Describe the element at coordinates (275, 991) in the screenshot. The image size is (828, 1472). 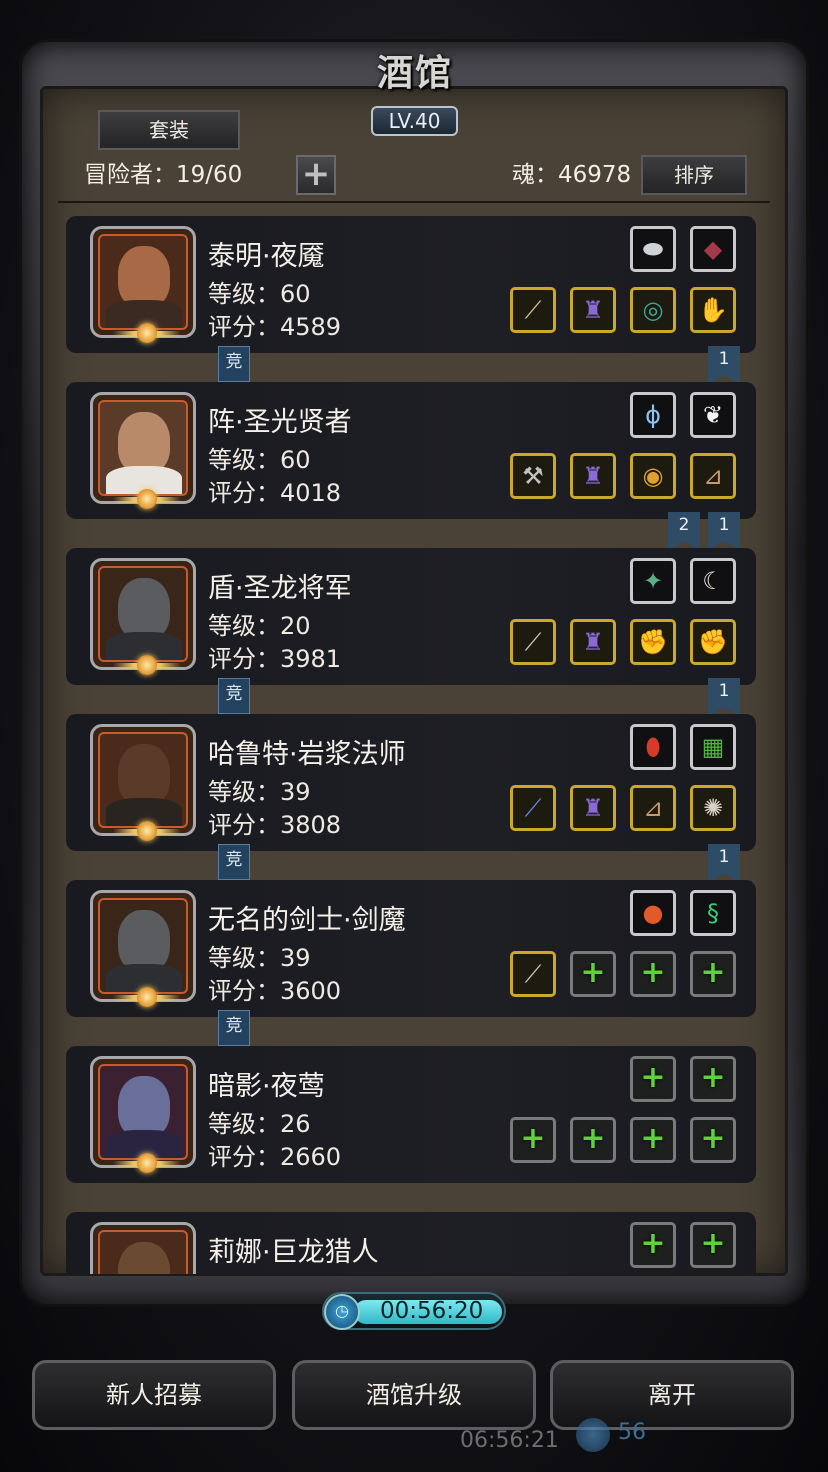
I see `hero-score: 评分：3600` at that location.